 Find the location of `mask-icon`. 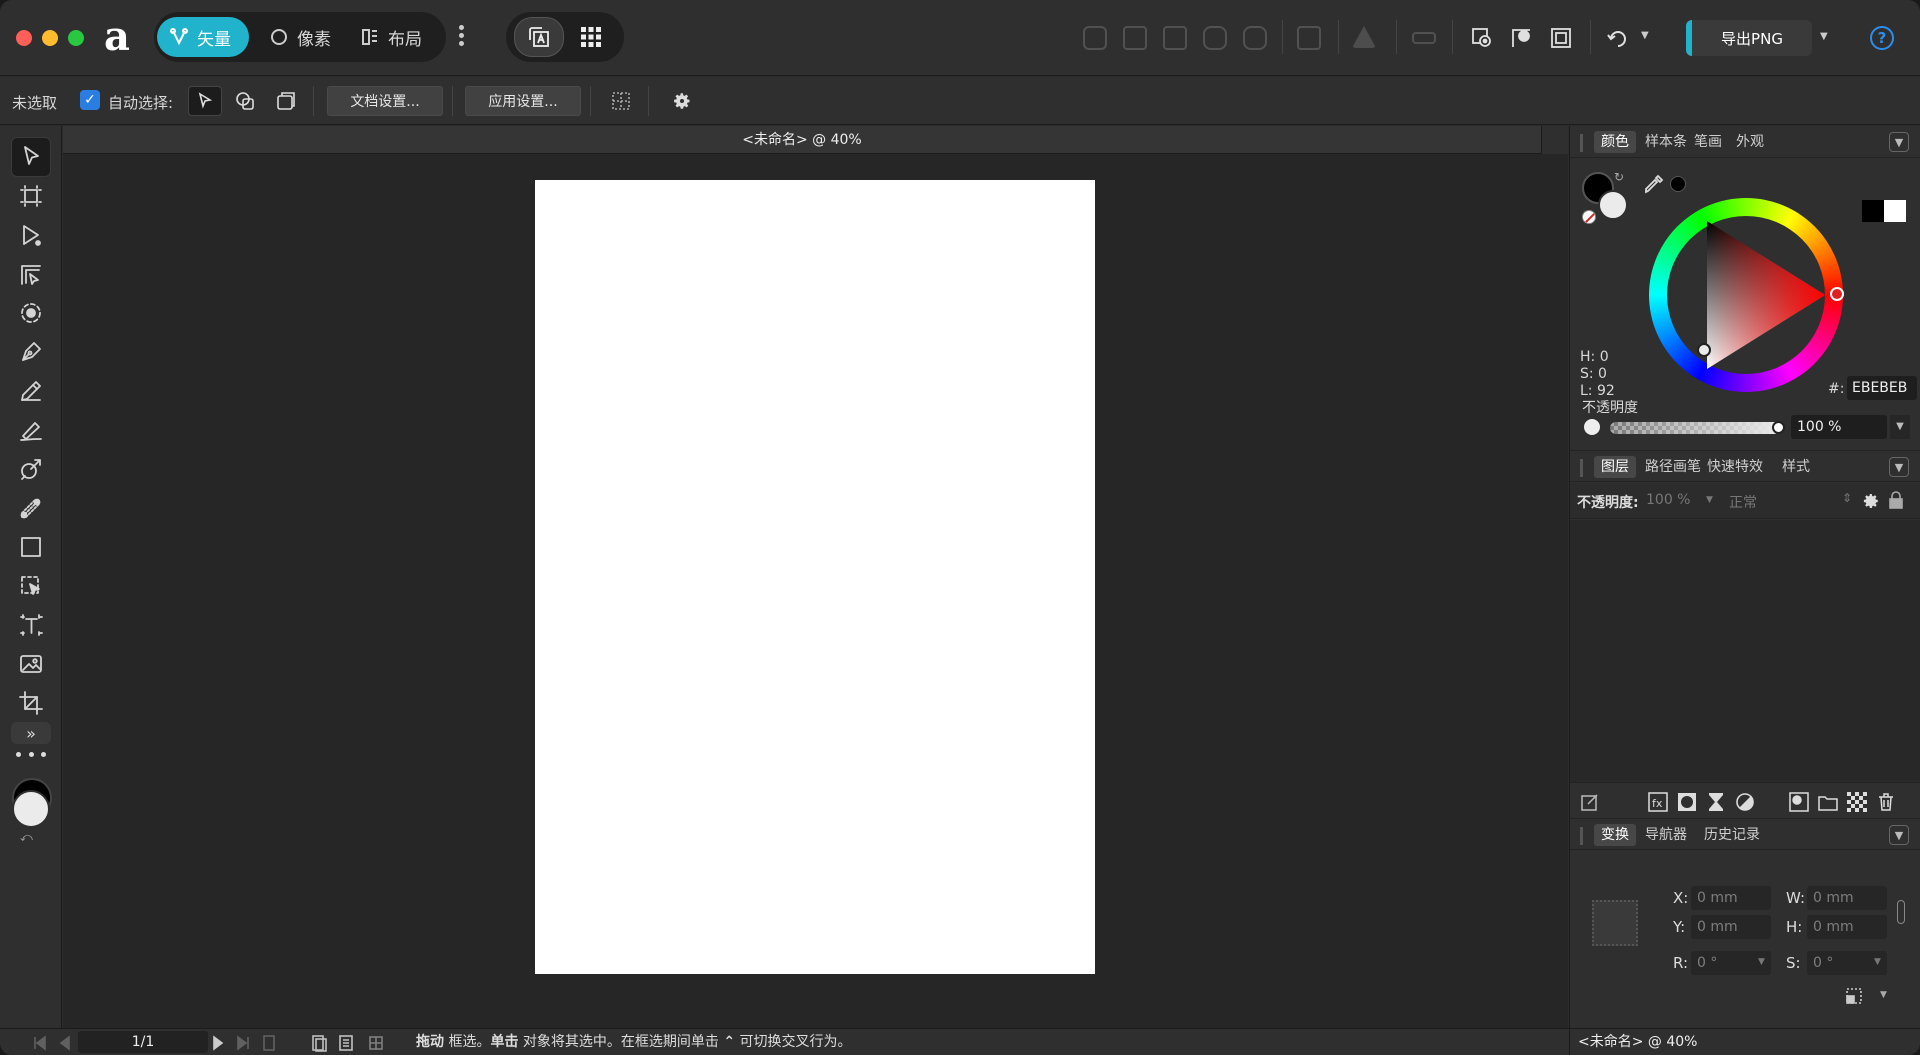

mask-icon is located at coordinates (1687, 802).